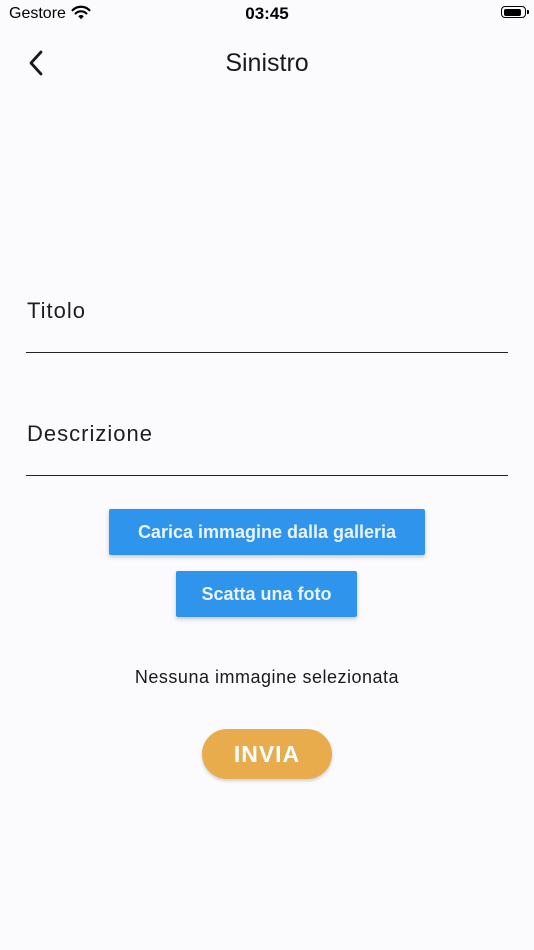 This screenshot has width=534, height=950. What do you see at coordinates (267, 532) in the screenshot?
I see `upload-from-gallery-button: Carica immagine dalla galleria` at bounding box center [267, 532].